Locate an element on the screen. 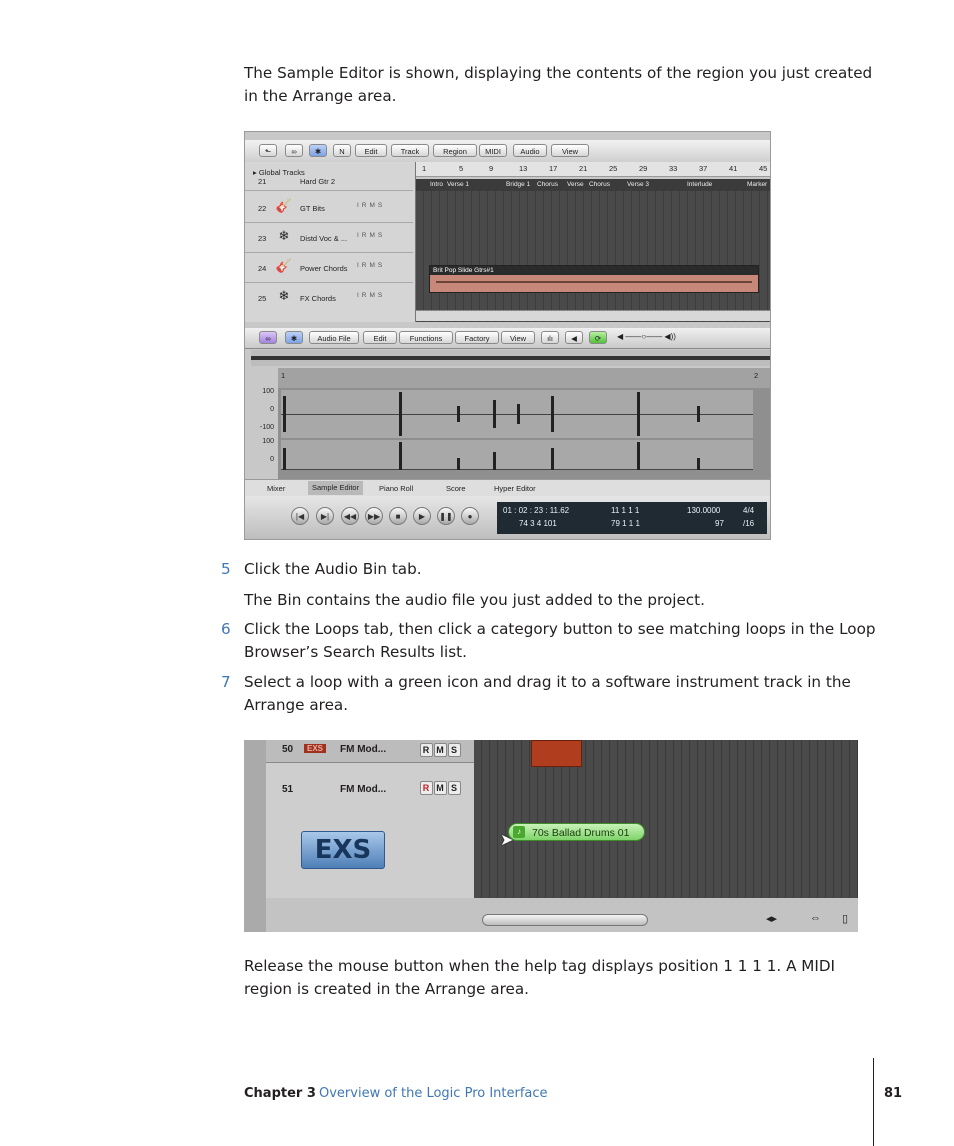 Image resolution: width=954 pixels, height=1146 pixels. menu-audio: Audio is located at coordinates (530, 150).